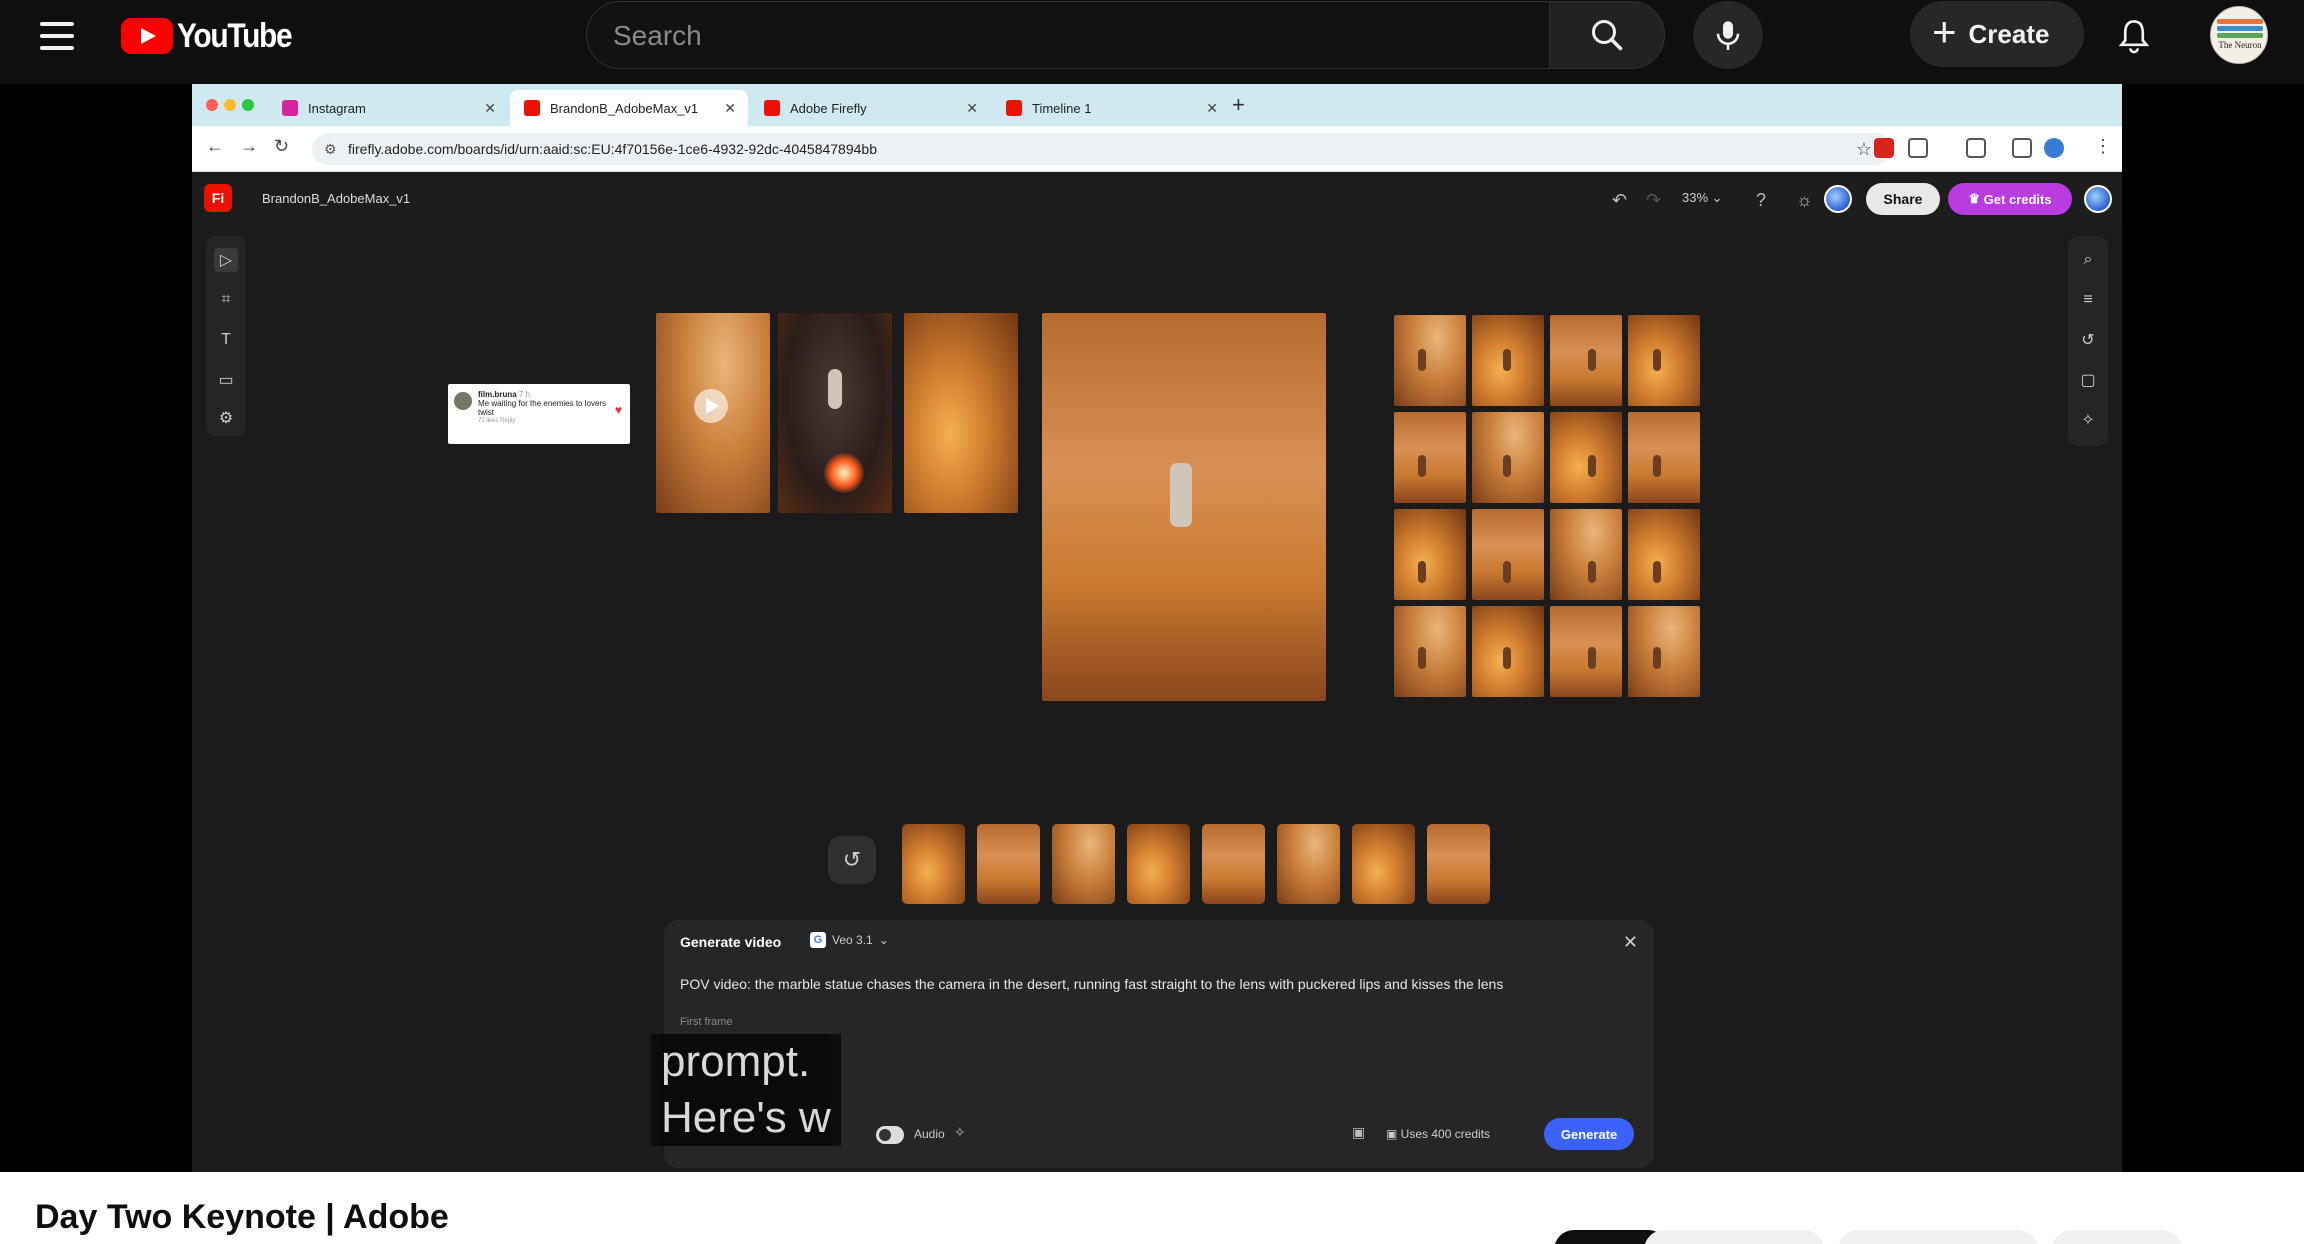 This screenshot has height=1244, width=2304. Describe the element at coordinates (336, 198) in the screenshot. I see `board-title: BrandonB_AdobeMax_v1` at that location.